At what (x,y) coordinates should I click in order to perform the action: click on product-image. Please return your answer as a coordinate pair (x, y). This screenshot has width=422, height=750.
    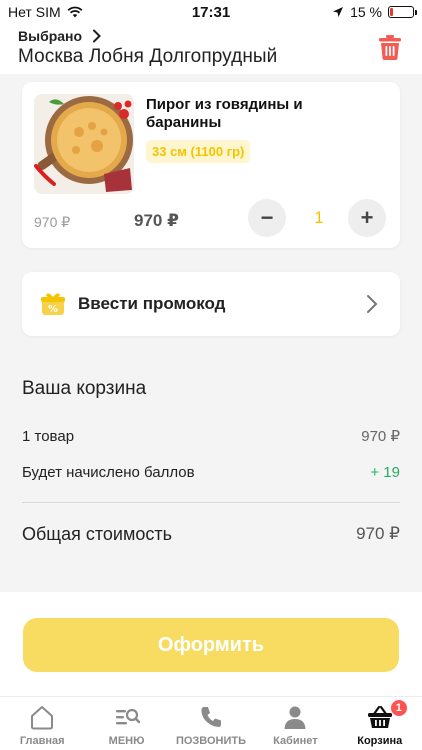
    Looking at the image, I should click on (84, 144).